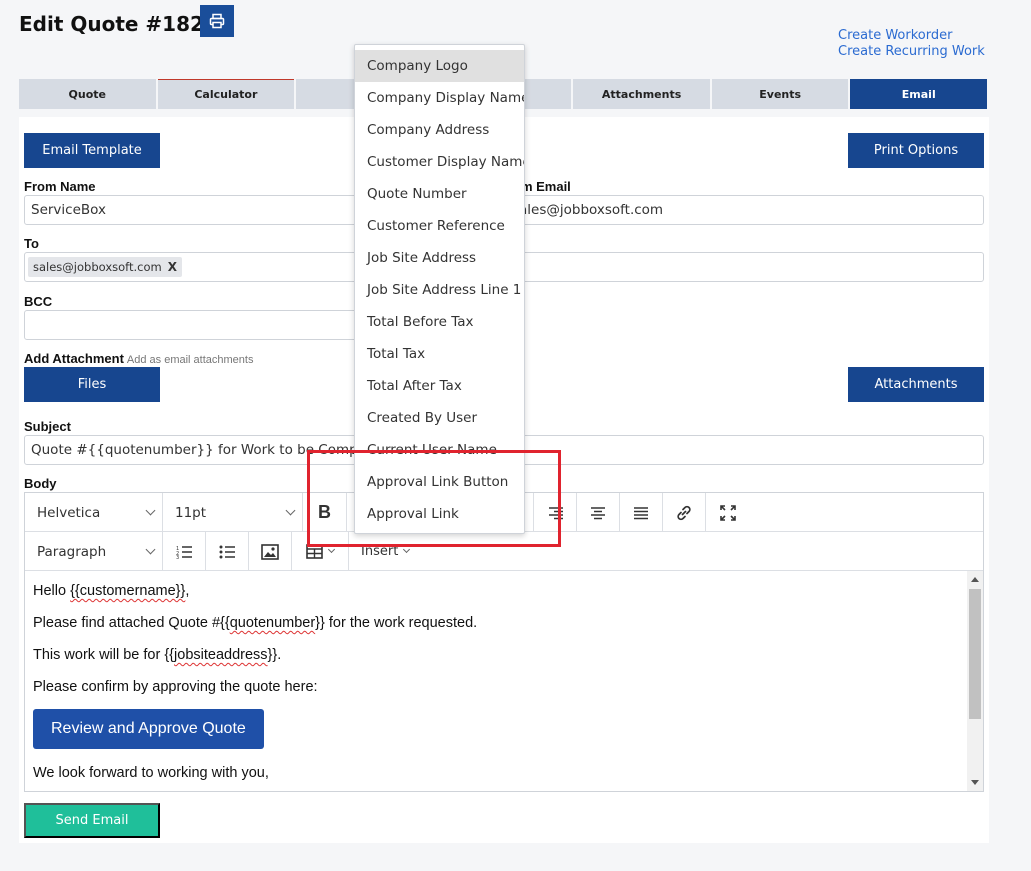  What do you see at coordinates (439, 226) in the screenshot?
I see `menu-item-customer-reference: Customer Reference` at bounding box center [439, 226].